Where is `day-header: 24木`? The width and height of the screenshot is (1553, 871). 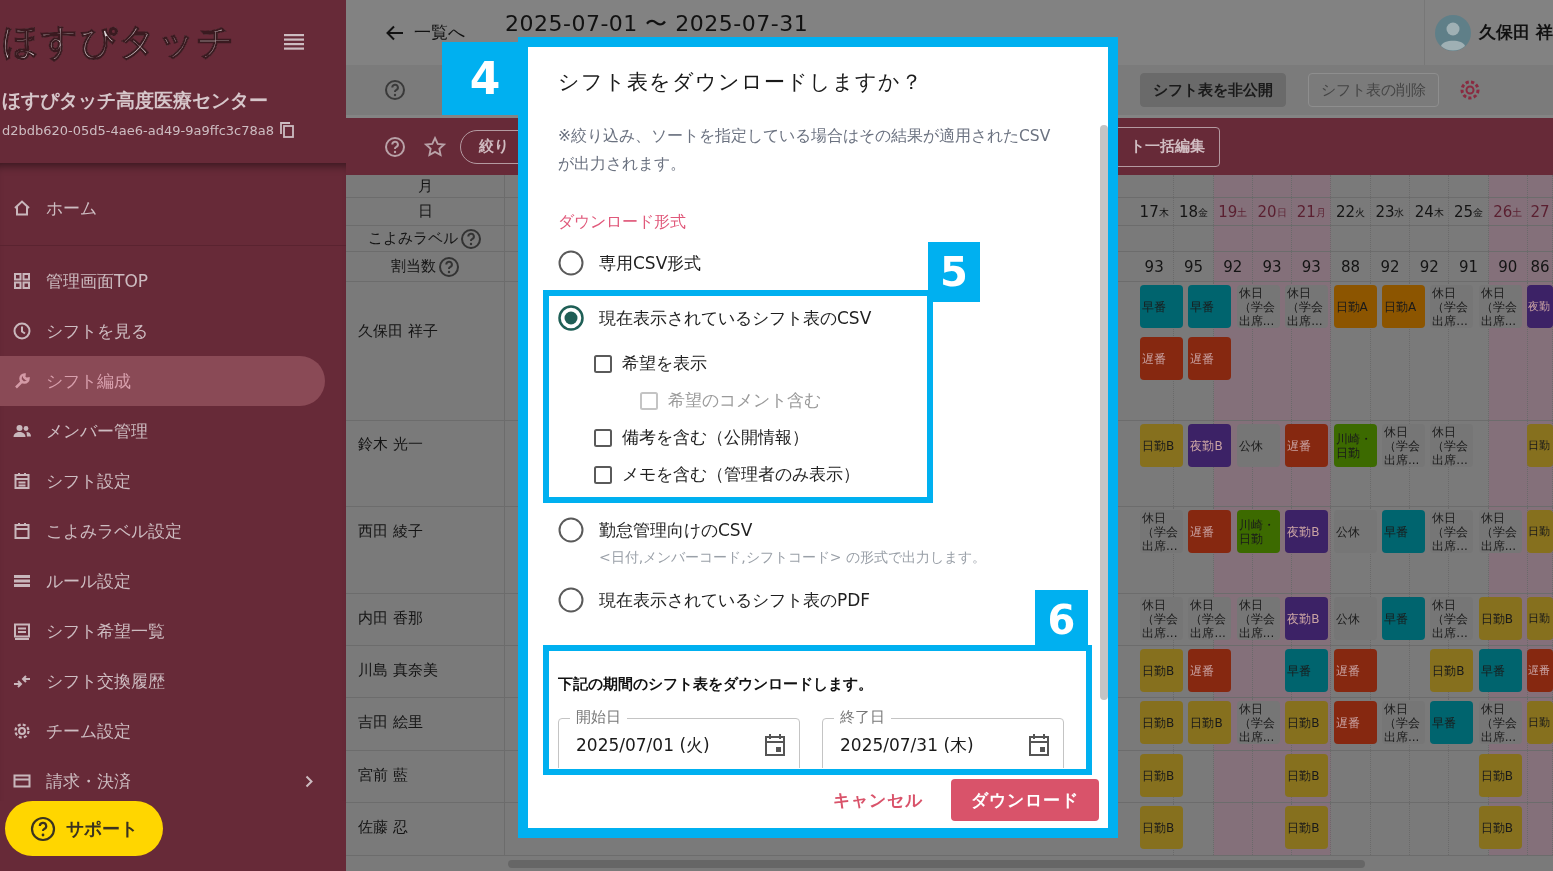
day-header: 24木 is located at coordinates (1430, 211).